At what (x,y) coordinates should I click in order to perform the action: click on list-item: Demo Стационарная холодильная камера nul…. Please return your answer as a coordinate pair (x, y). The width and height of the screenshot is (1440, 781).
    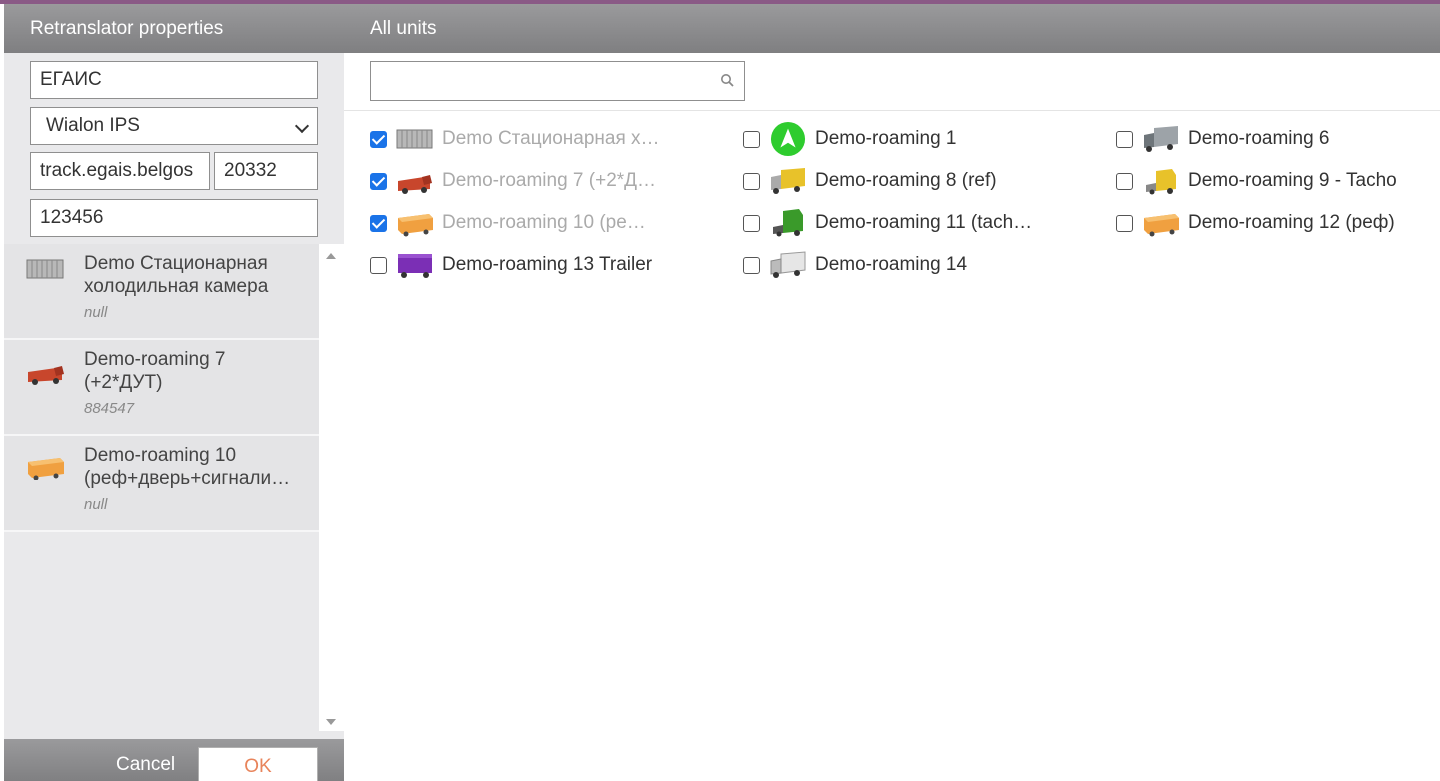
    Looking at the image, I should click on (161, 292).